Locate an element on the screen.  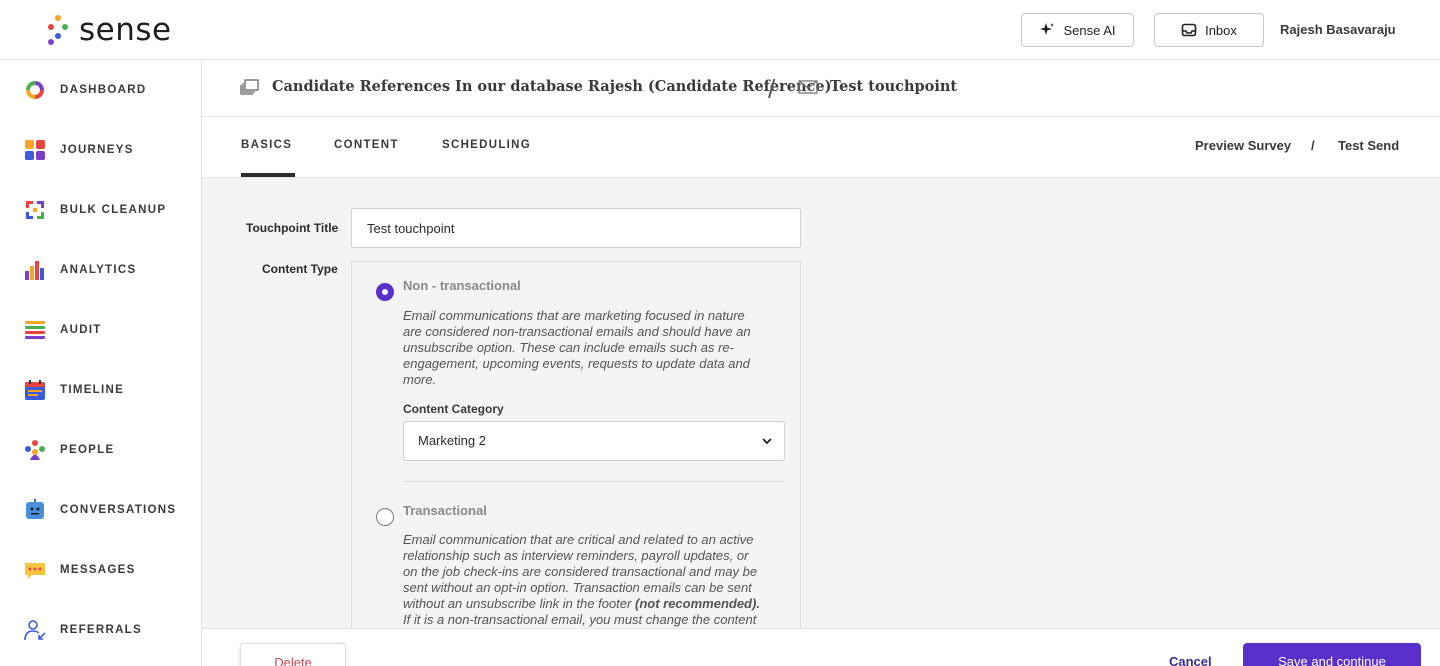
content-type-label: Content Type is located at coordinates (300, 269).